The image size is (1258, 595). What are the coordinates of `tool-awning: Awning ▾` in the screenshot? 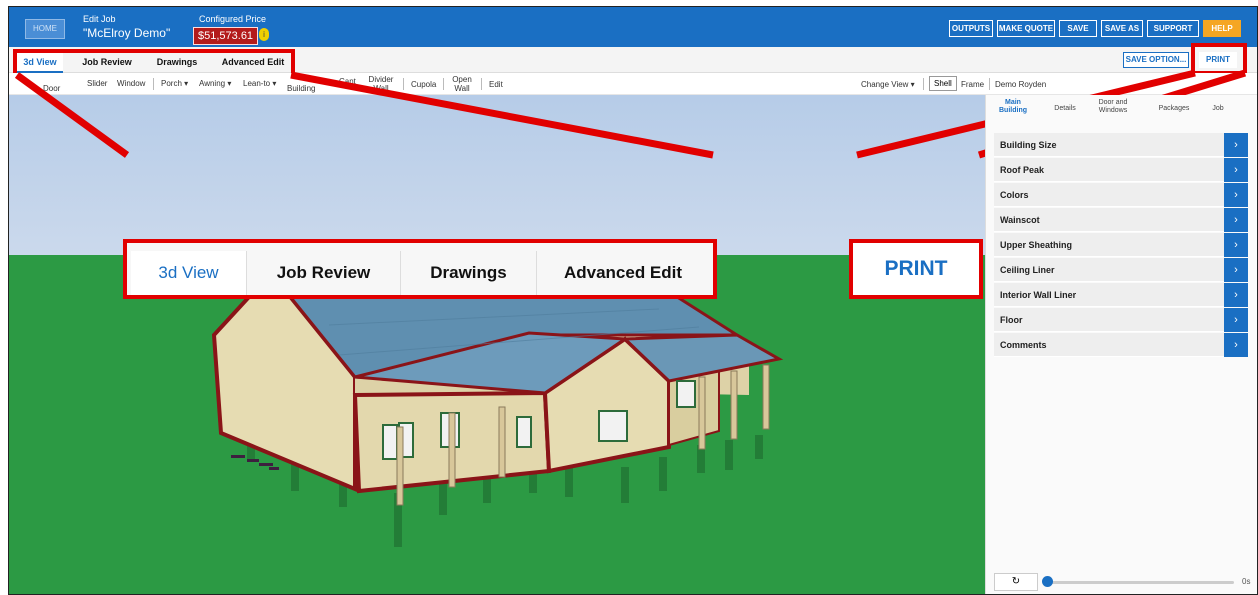 It's located at (215, 83).